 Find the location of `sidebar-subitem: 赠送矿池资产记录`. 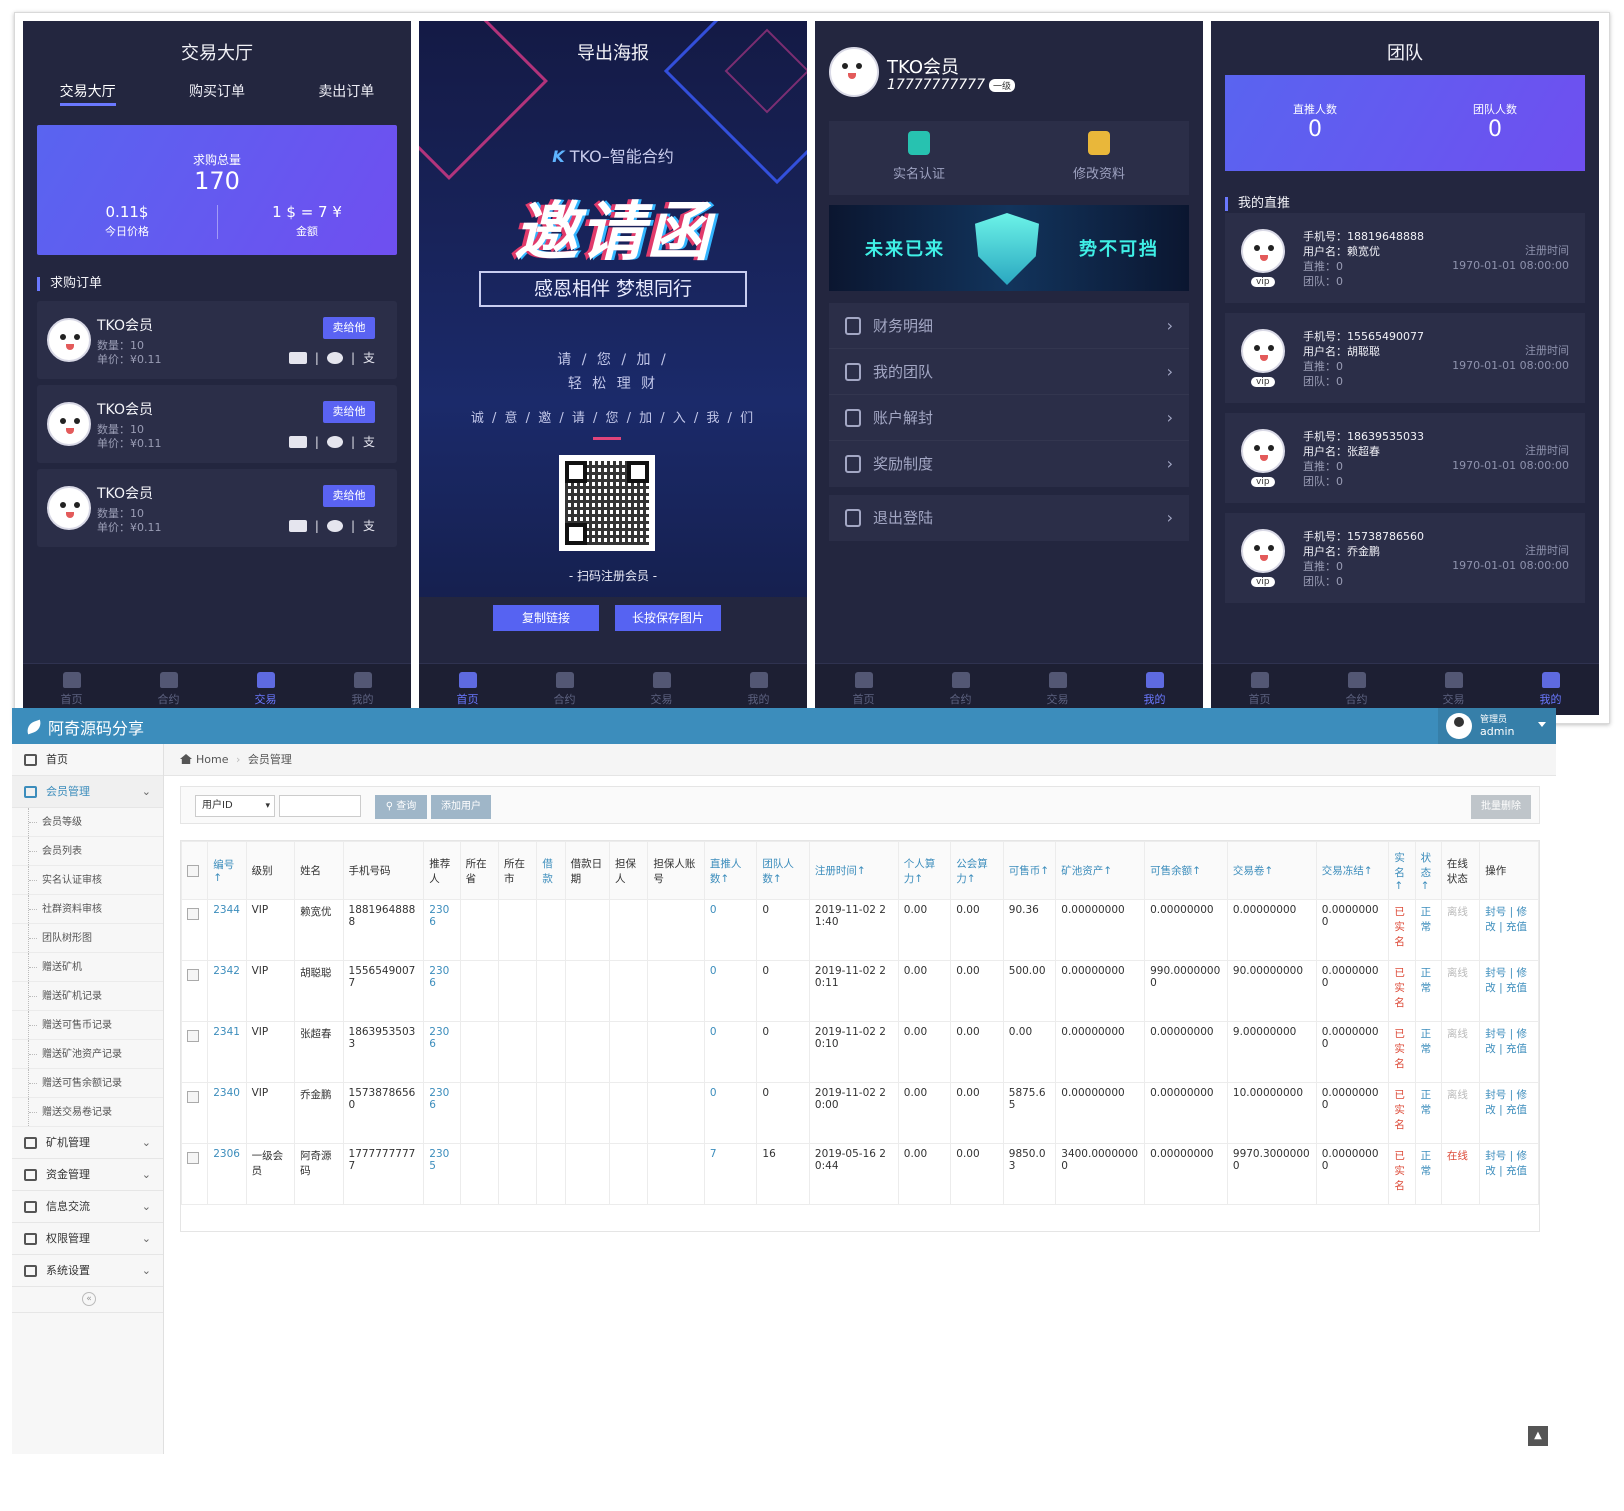

sidebar-subitem: 赠送矿池资产记录 is located at coordinates (87, 1054).